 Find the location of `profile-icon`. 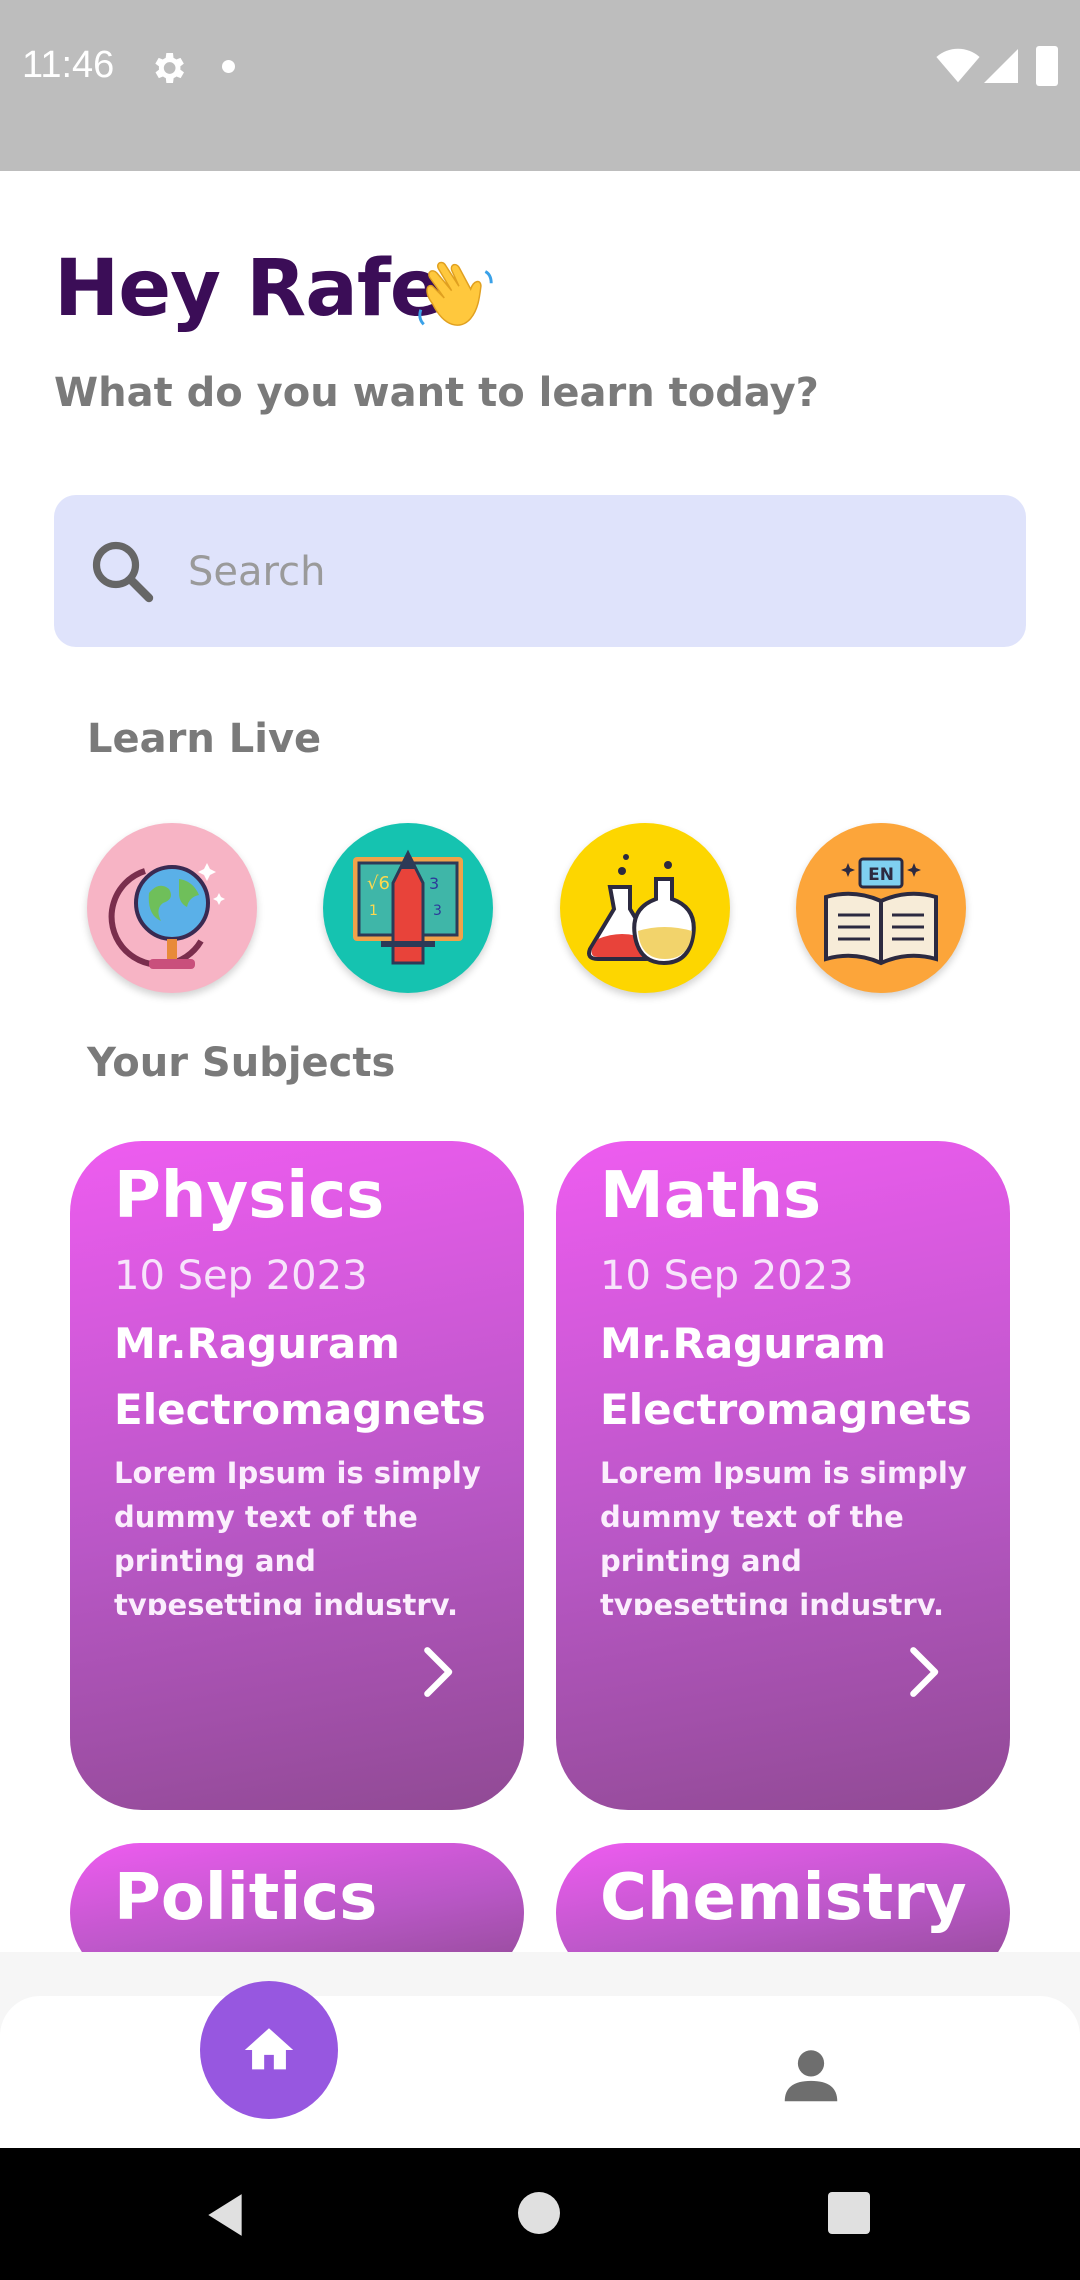

profile-icon is located at coordinates (811, 2075).